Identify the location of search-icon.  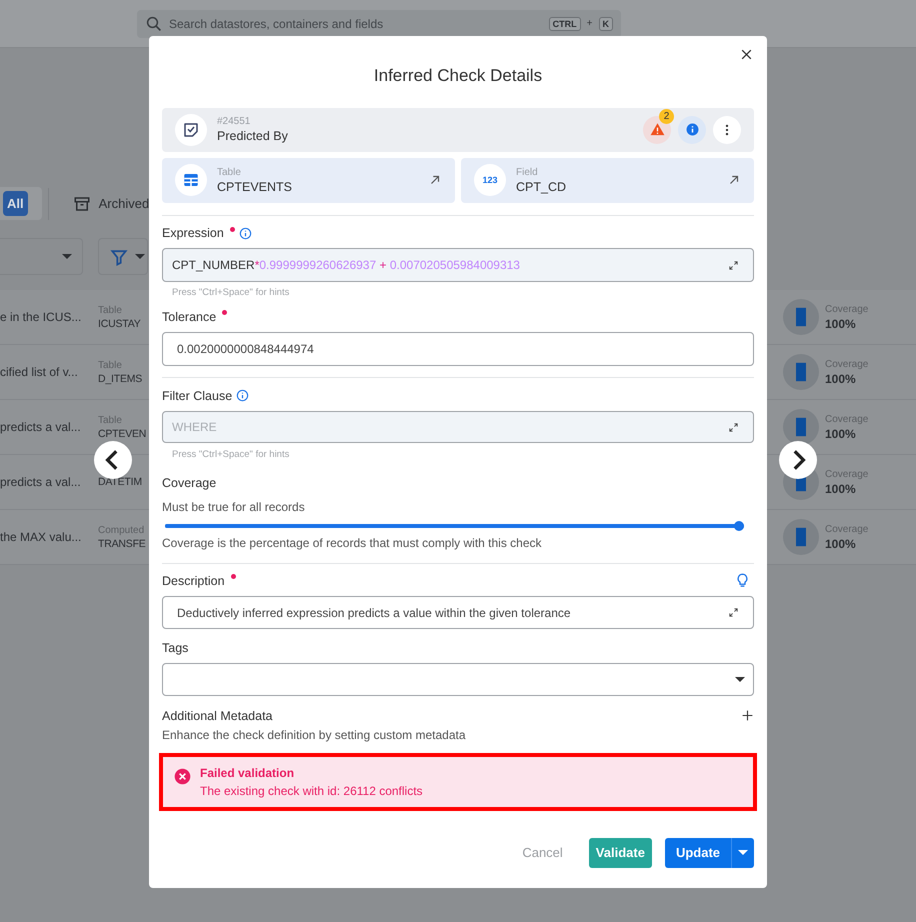
(154, 23).